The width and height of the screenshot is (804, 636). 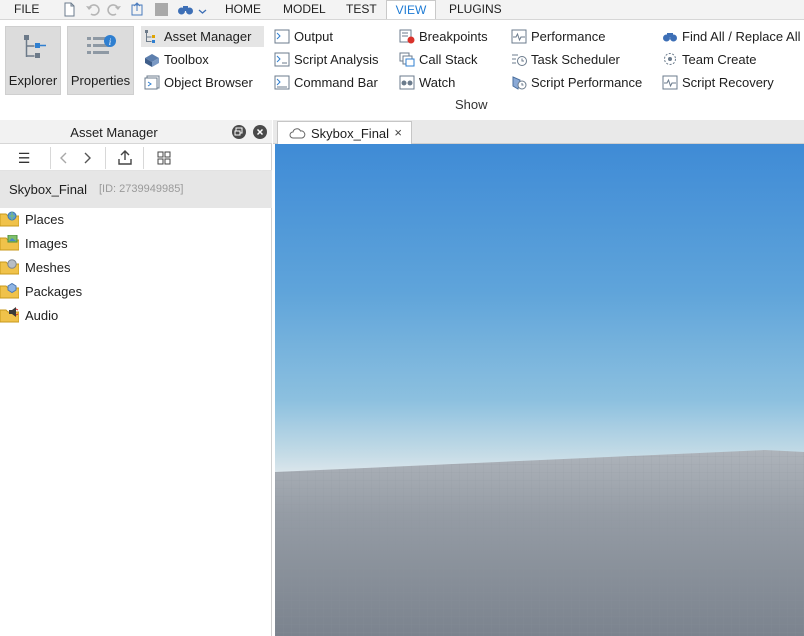 What do you see at coordinates (161, 9) in the screenshot?
I see `stop-icon` at bounding box center [161, 9].